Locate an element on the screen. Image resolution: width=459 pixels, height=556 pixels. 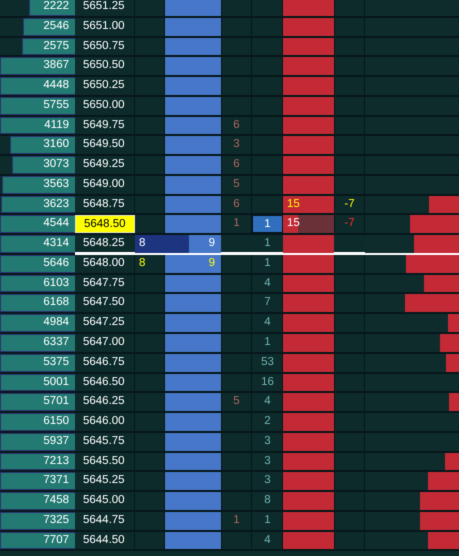
price-cell-text: 5644.75 is located at coordinates (104, 520).